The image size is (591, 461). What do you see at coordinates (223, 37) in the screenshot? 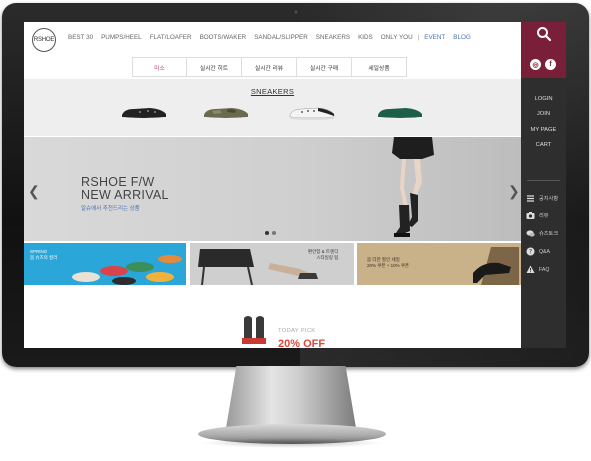
I see `nav-item-boots-waker: BOOTS/WAKER` at bounding box center [223, 37].